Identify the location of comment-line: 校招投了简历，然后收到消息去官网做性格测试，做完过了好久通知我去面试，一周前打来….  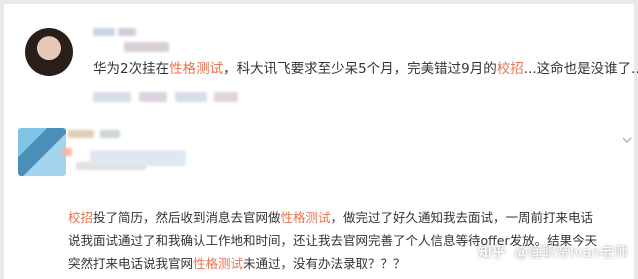
(348, 217).